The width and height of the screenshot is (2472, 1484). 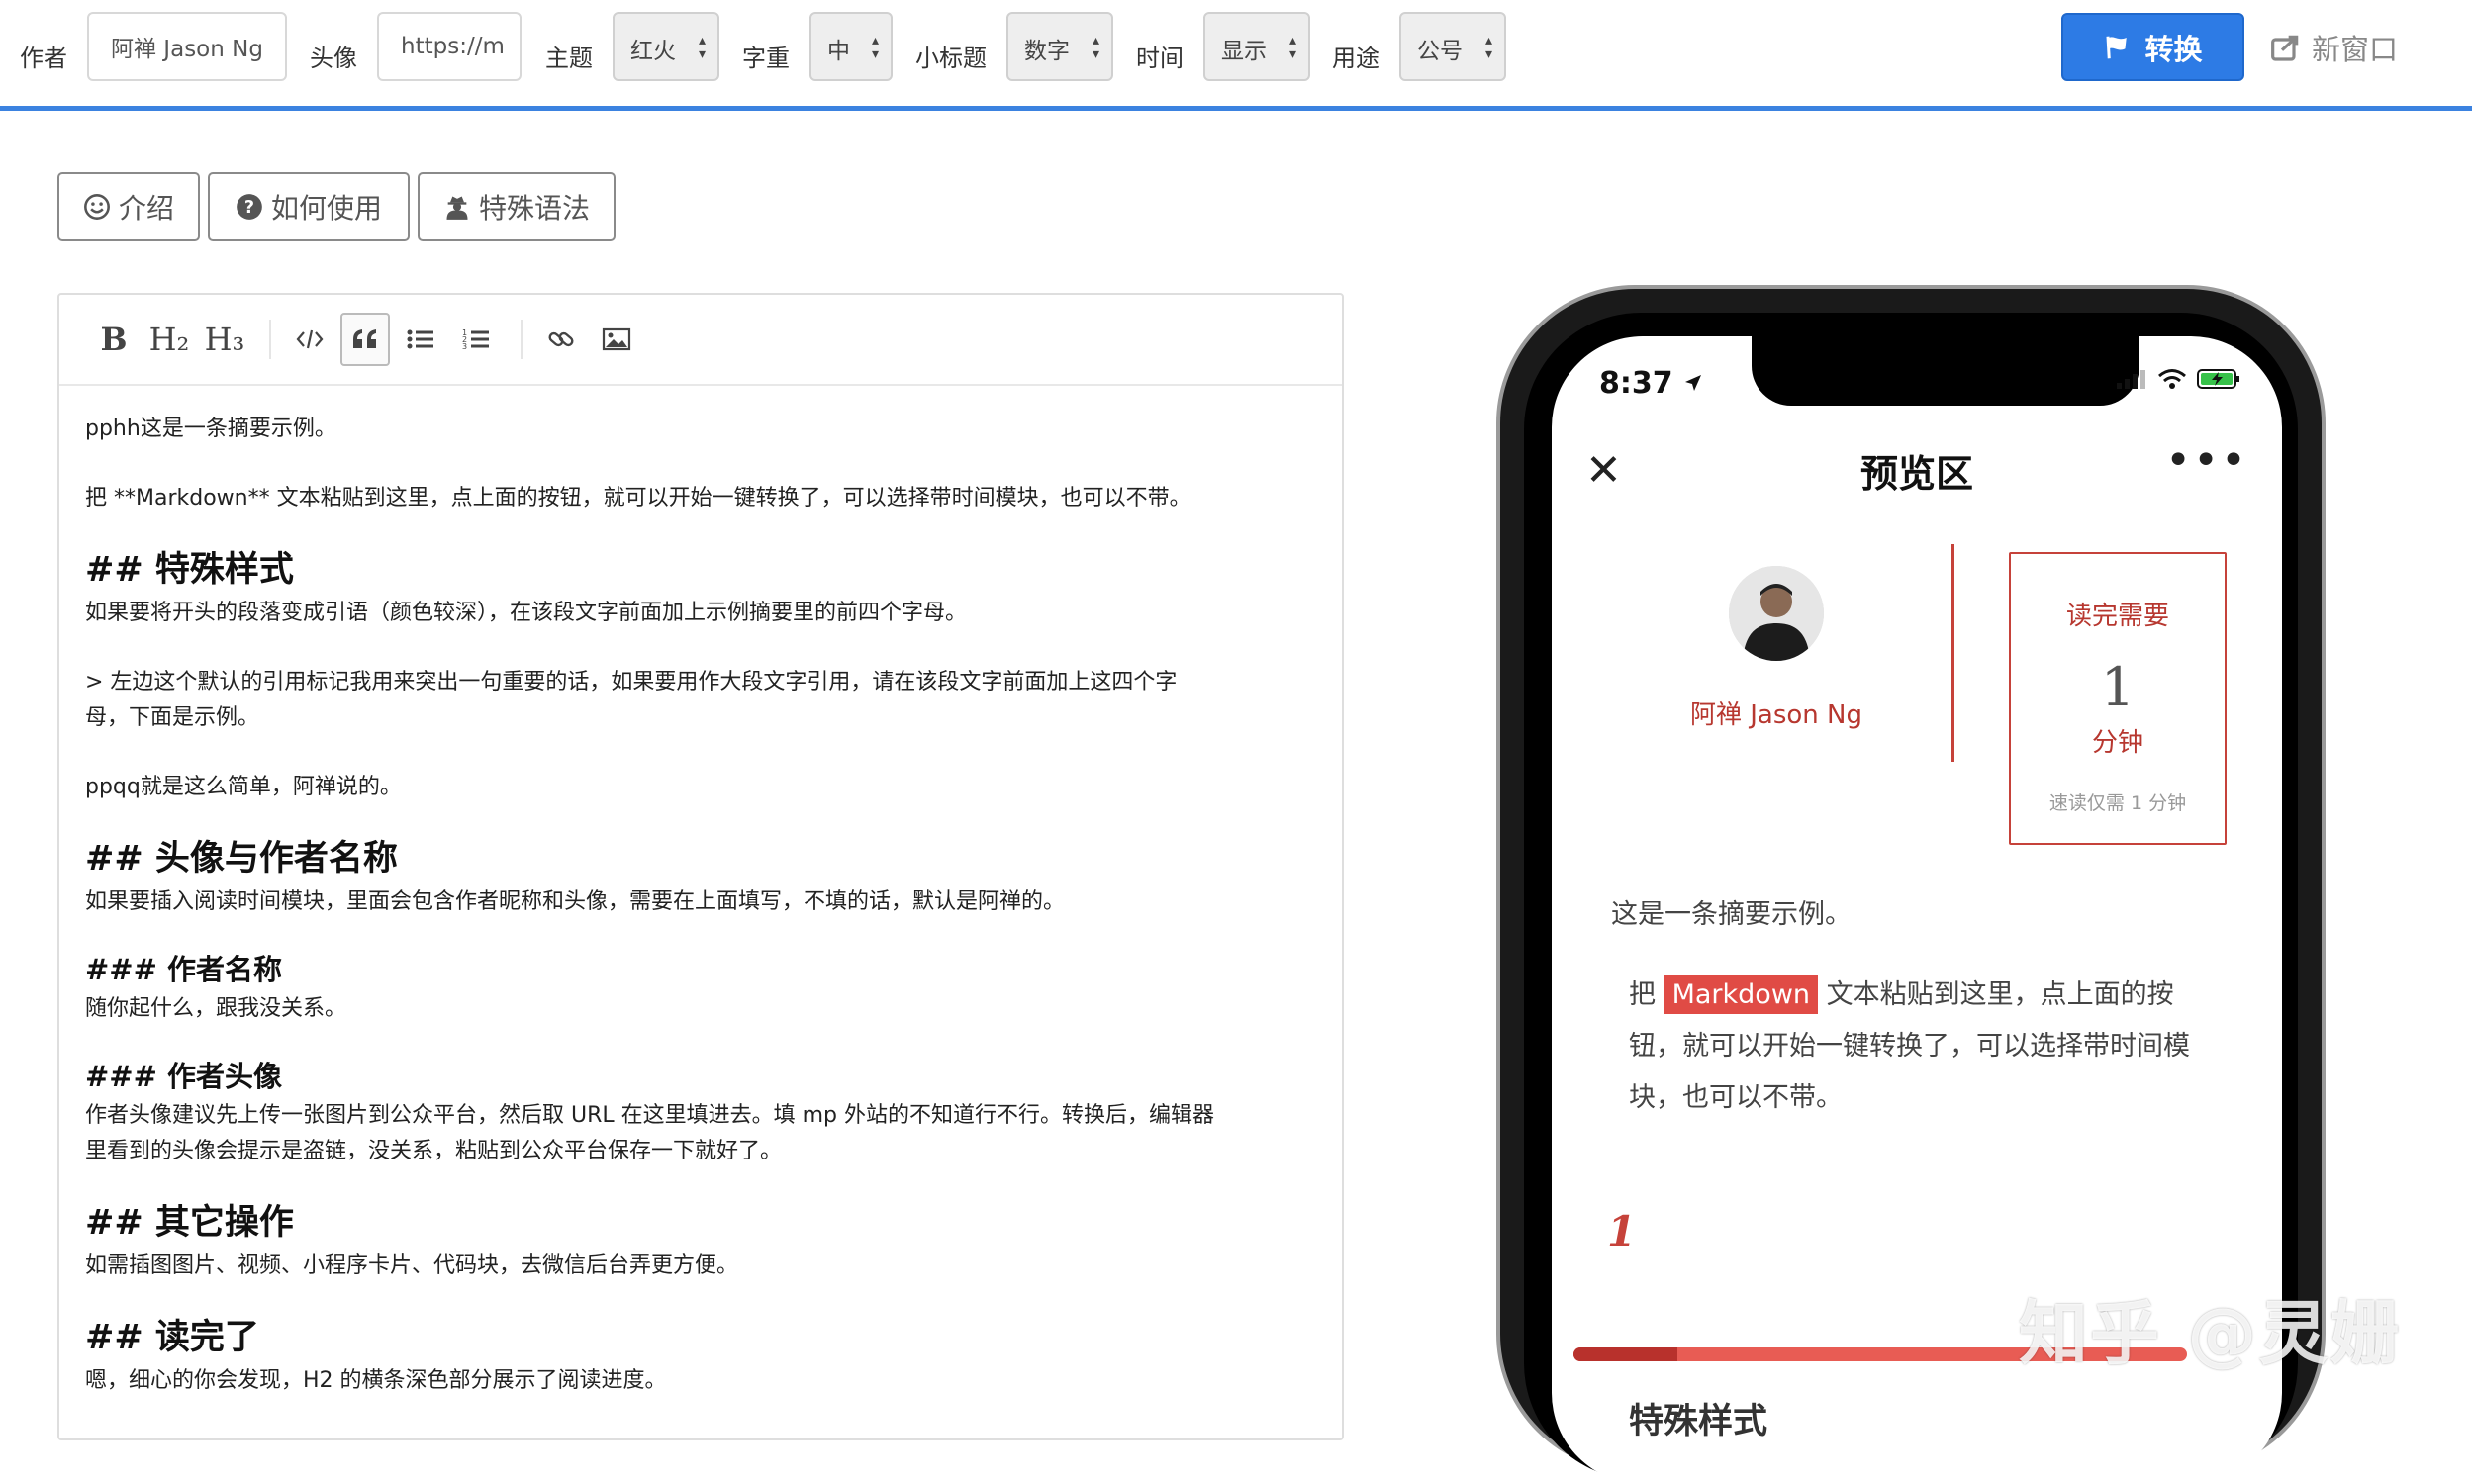 I want to click on convert-label: 转换, so click(x=2173, y=49).